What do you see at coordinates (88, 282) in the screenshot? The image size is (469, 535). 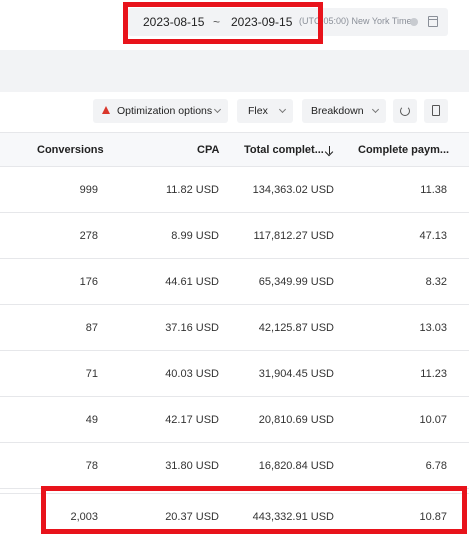 I see `cell-conversions: 176` at bounding box center [88, 282].